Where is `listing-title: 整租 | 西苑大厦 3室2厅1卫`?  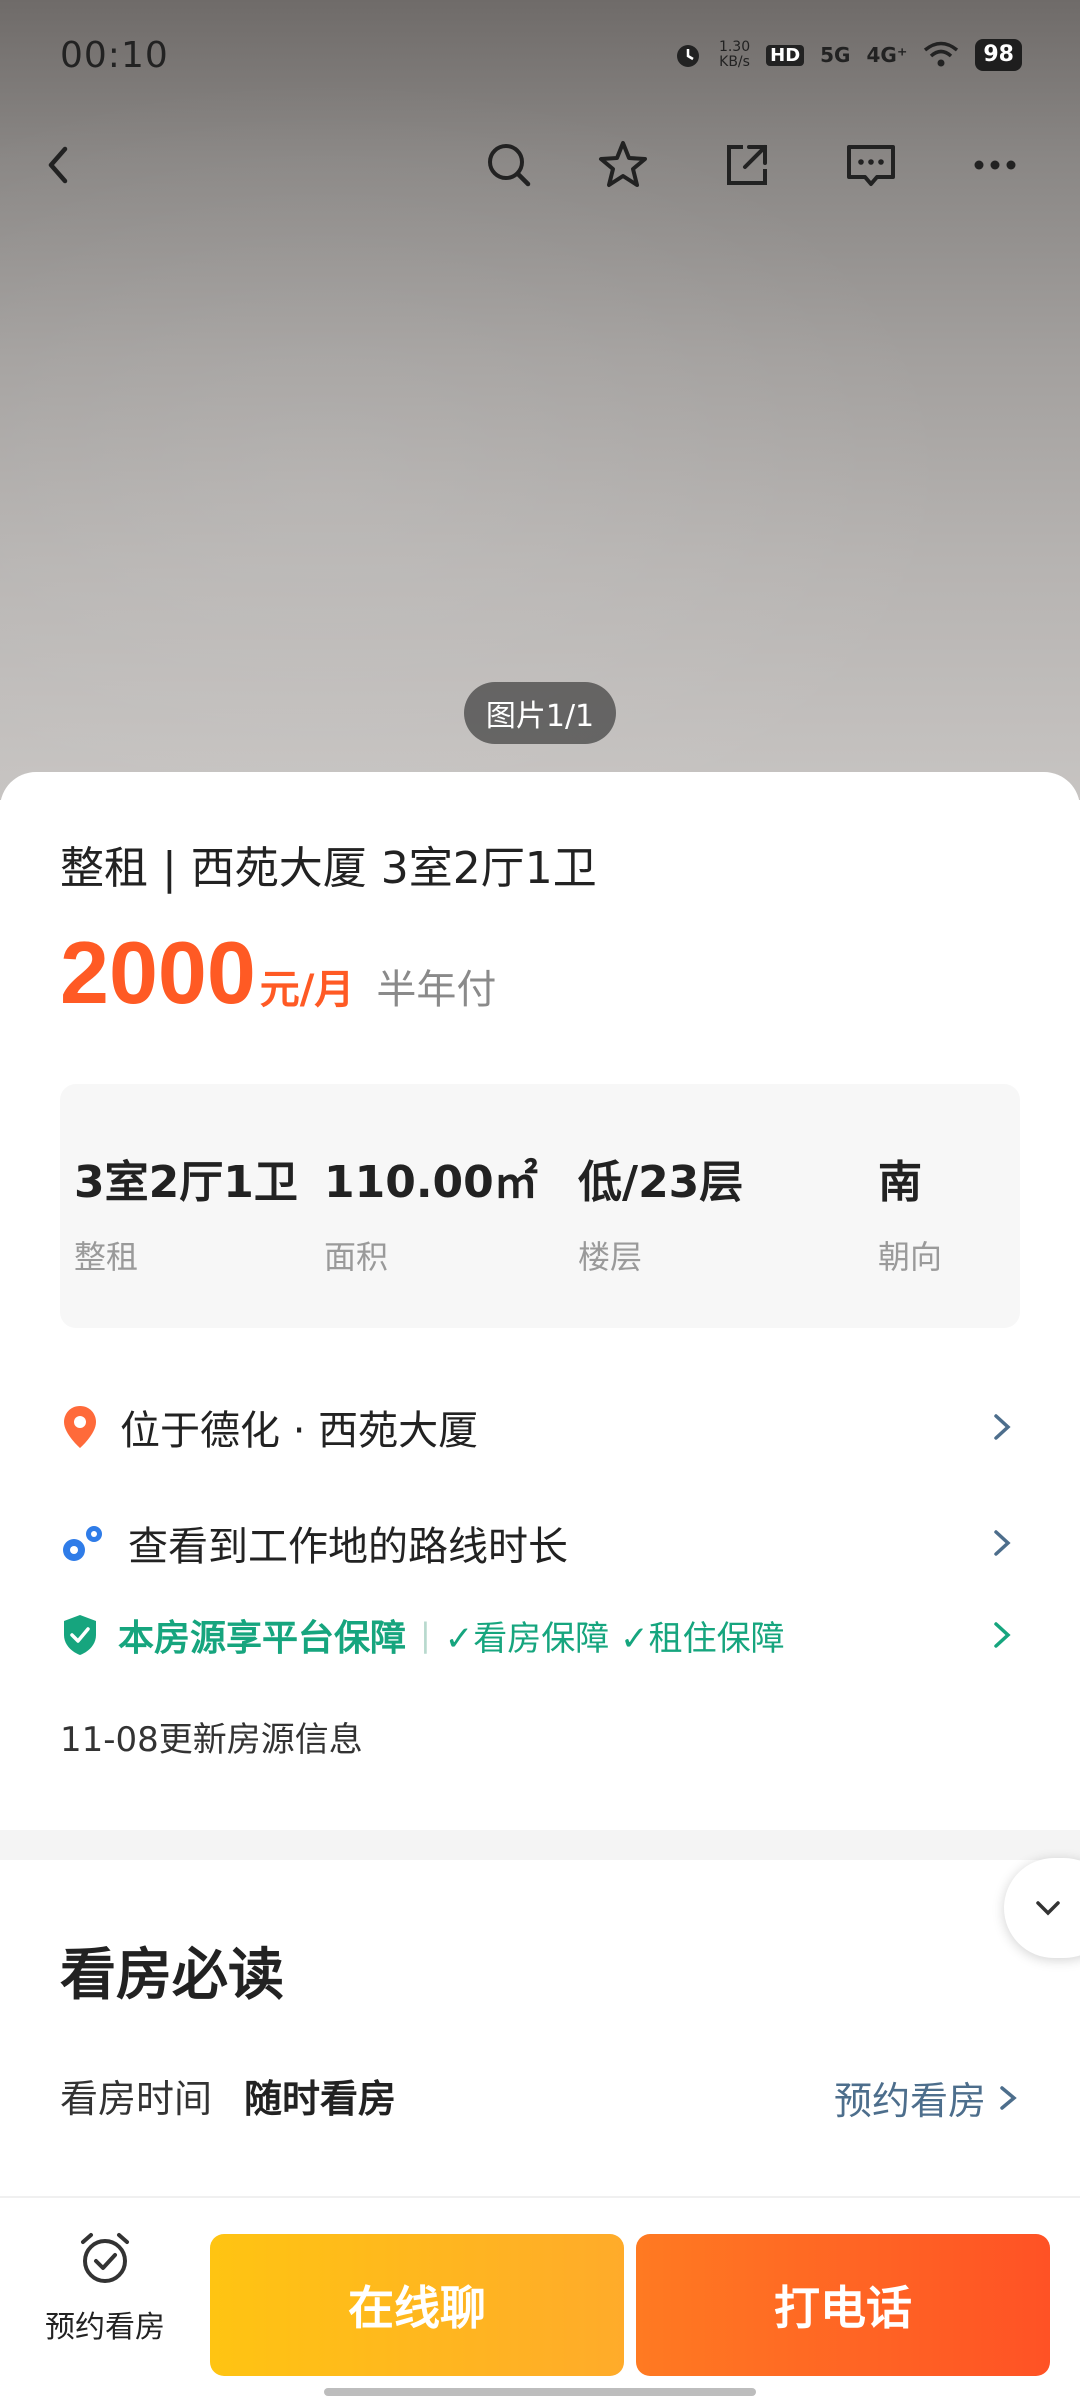 listing-title: 整租 | 西苑大厦 3室2厅1卫 is located at coordinates (328, 868).